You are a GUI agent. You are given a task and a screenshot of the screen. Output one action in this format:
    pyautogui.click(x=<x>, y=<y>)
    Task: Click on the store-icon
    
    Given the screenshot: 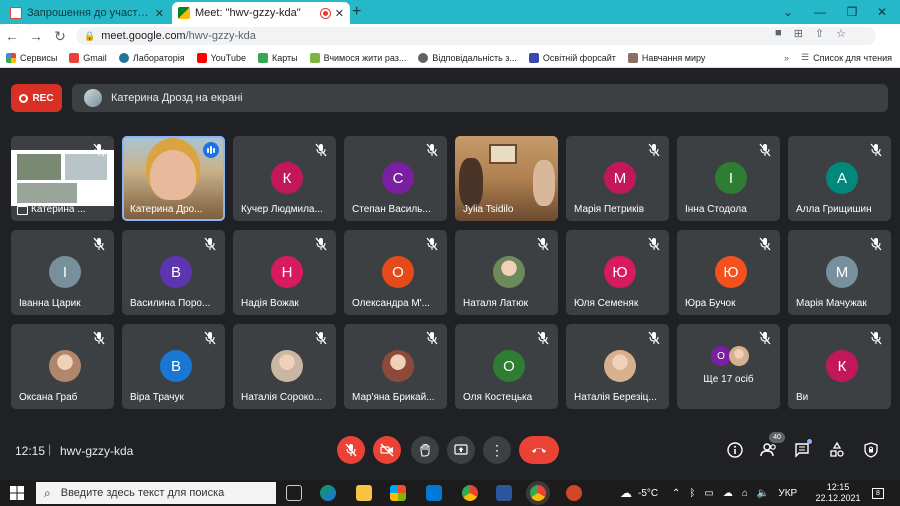 What is the action you would take?
    pyautogui.click(x=398, y=493)
    